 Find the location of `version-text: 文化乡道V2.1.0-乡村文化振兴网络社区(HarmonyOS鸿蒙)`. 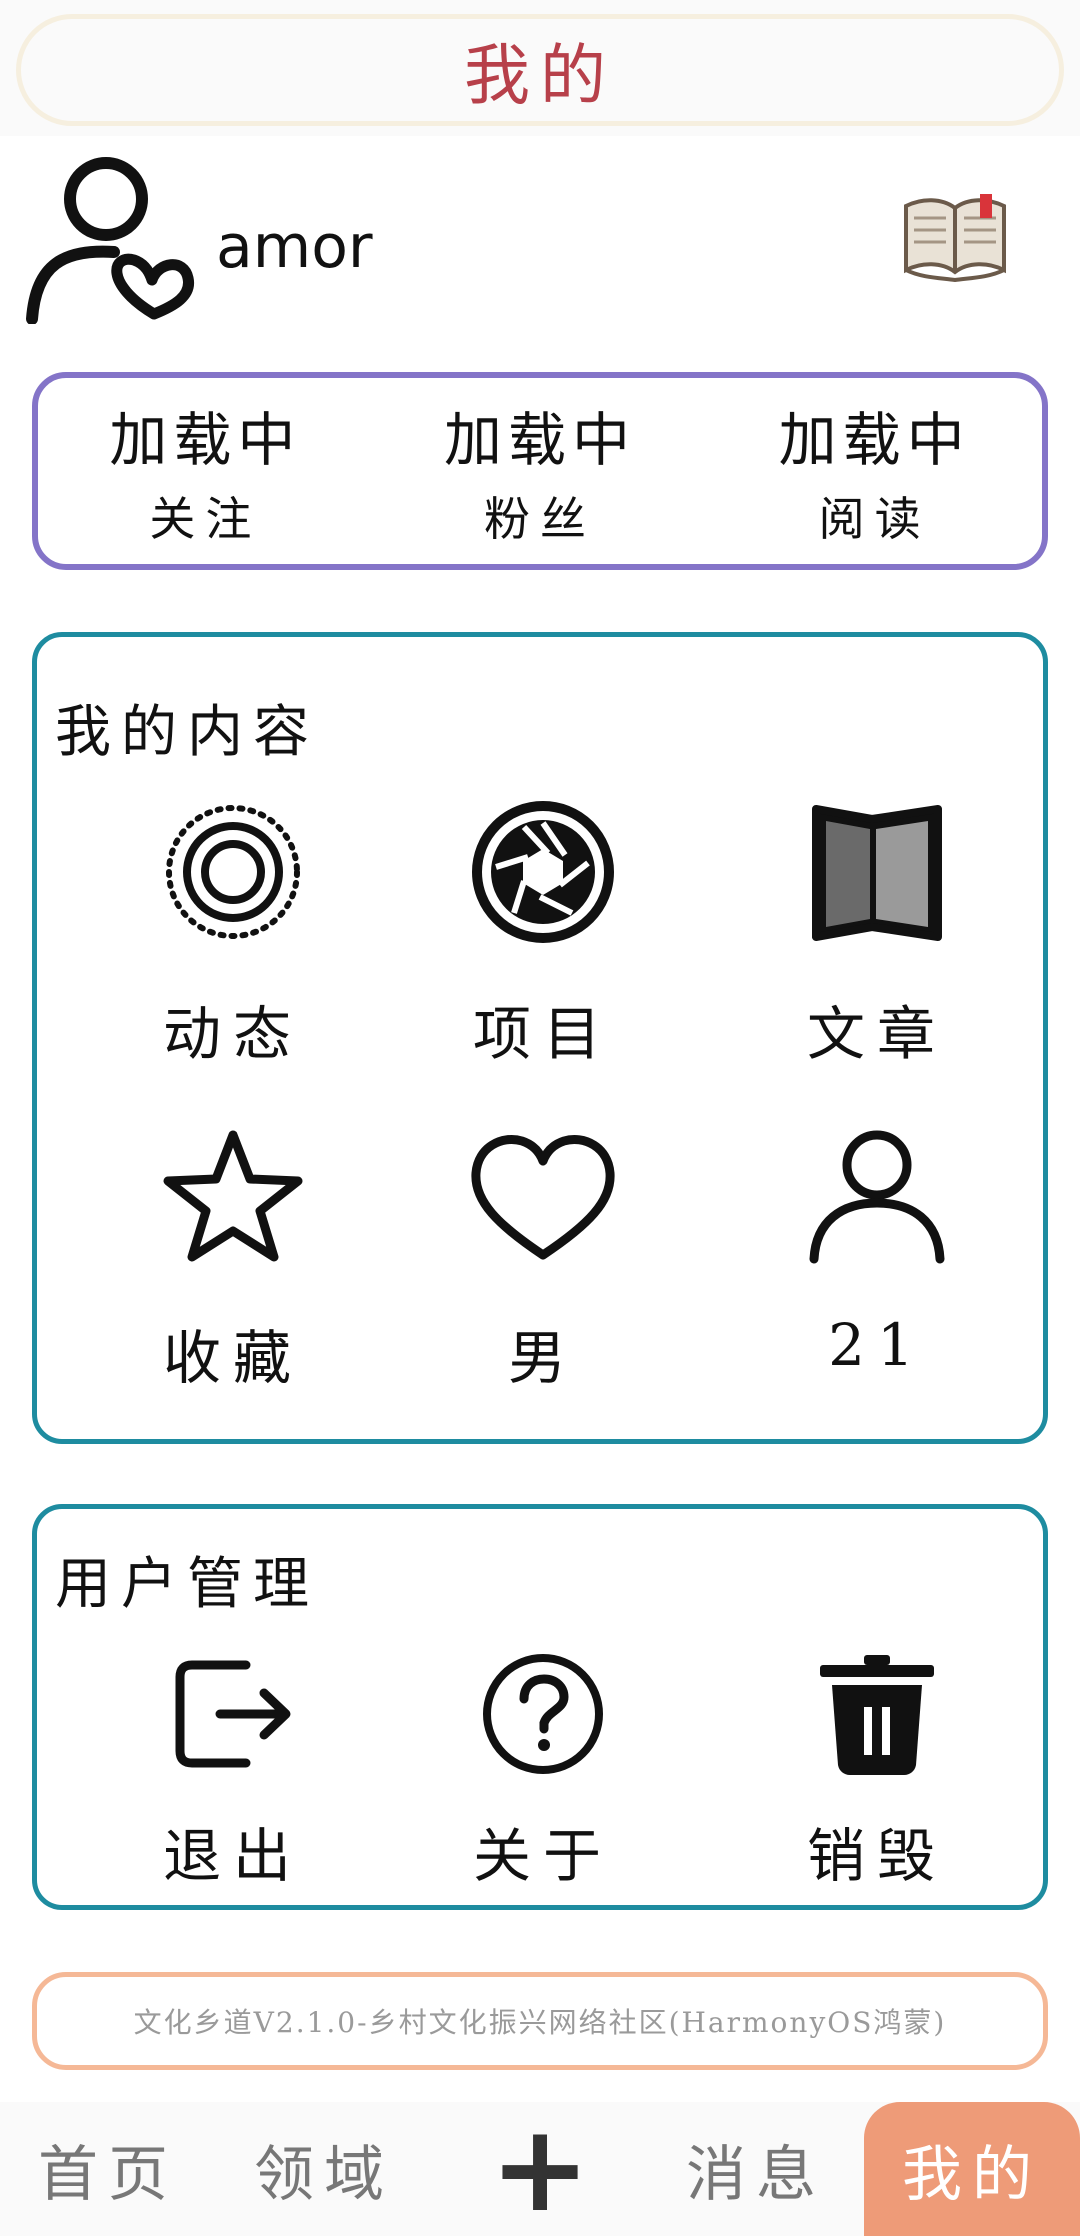

version-text: 文化乡道V2.1.0-乡村文化振兴网络社区(HarmonyOS鸿蒙) is located at coordinates (540, 2022).